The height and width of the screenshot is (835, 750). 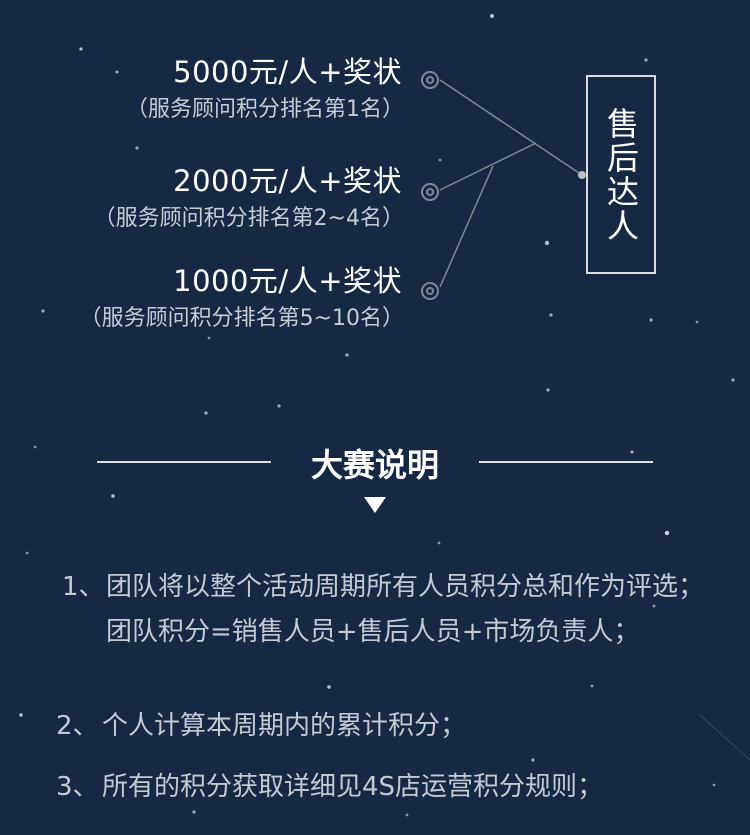 I want to click on rule-3-number: 3、, so click(x=77, y=787).